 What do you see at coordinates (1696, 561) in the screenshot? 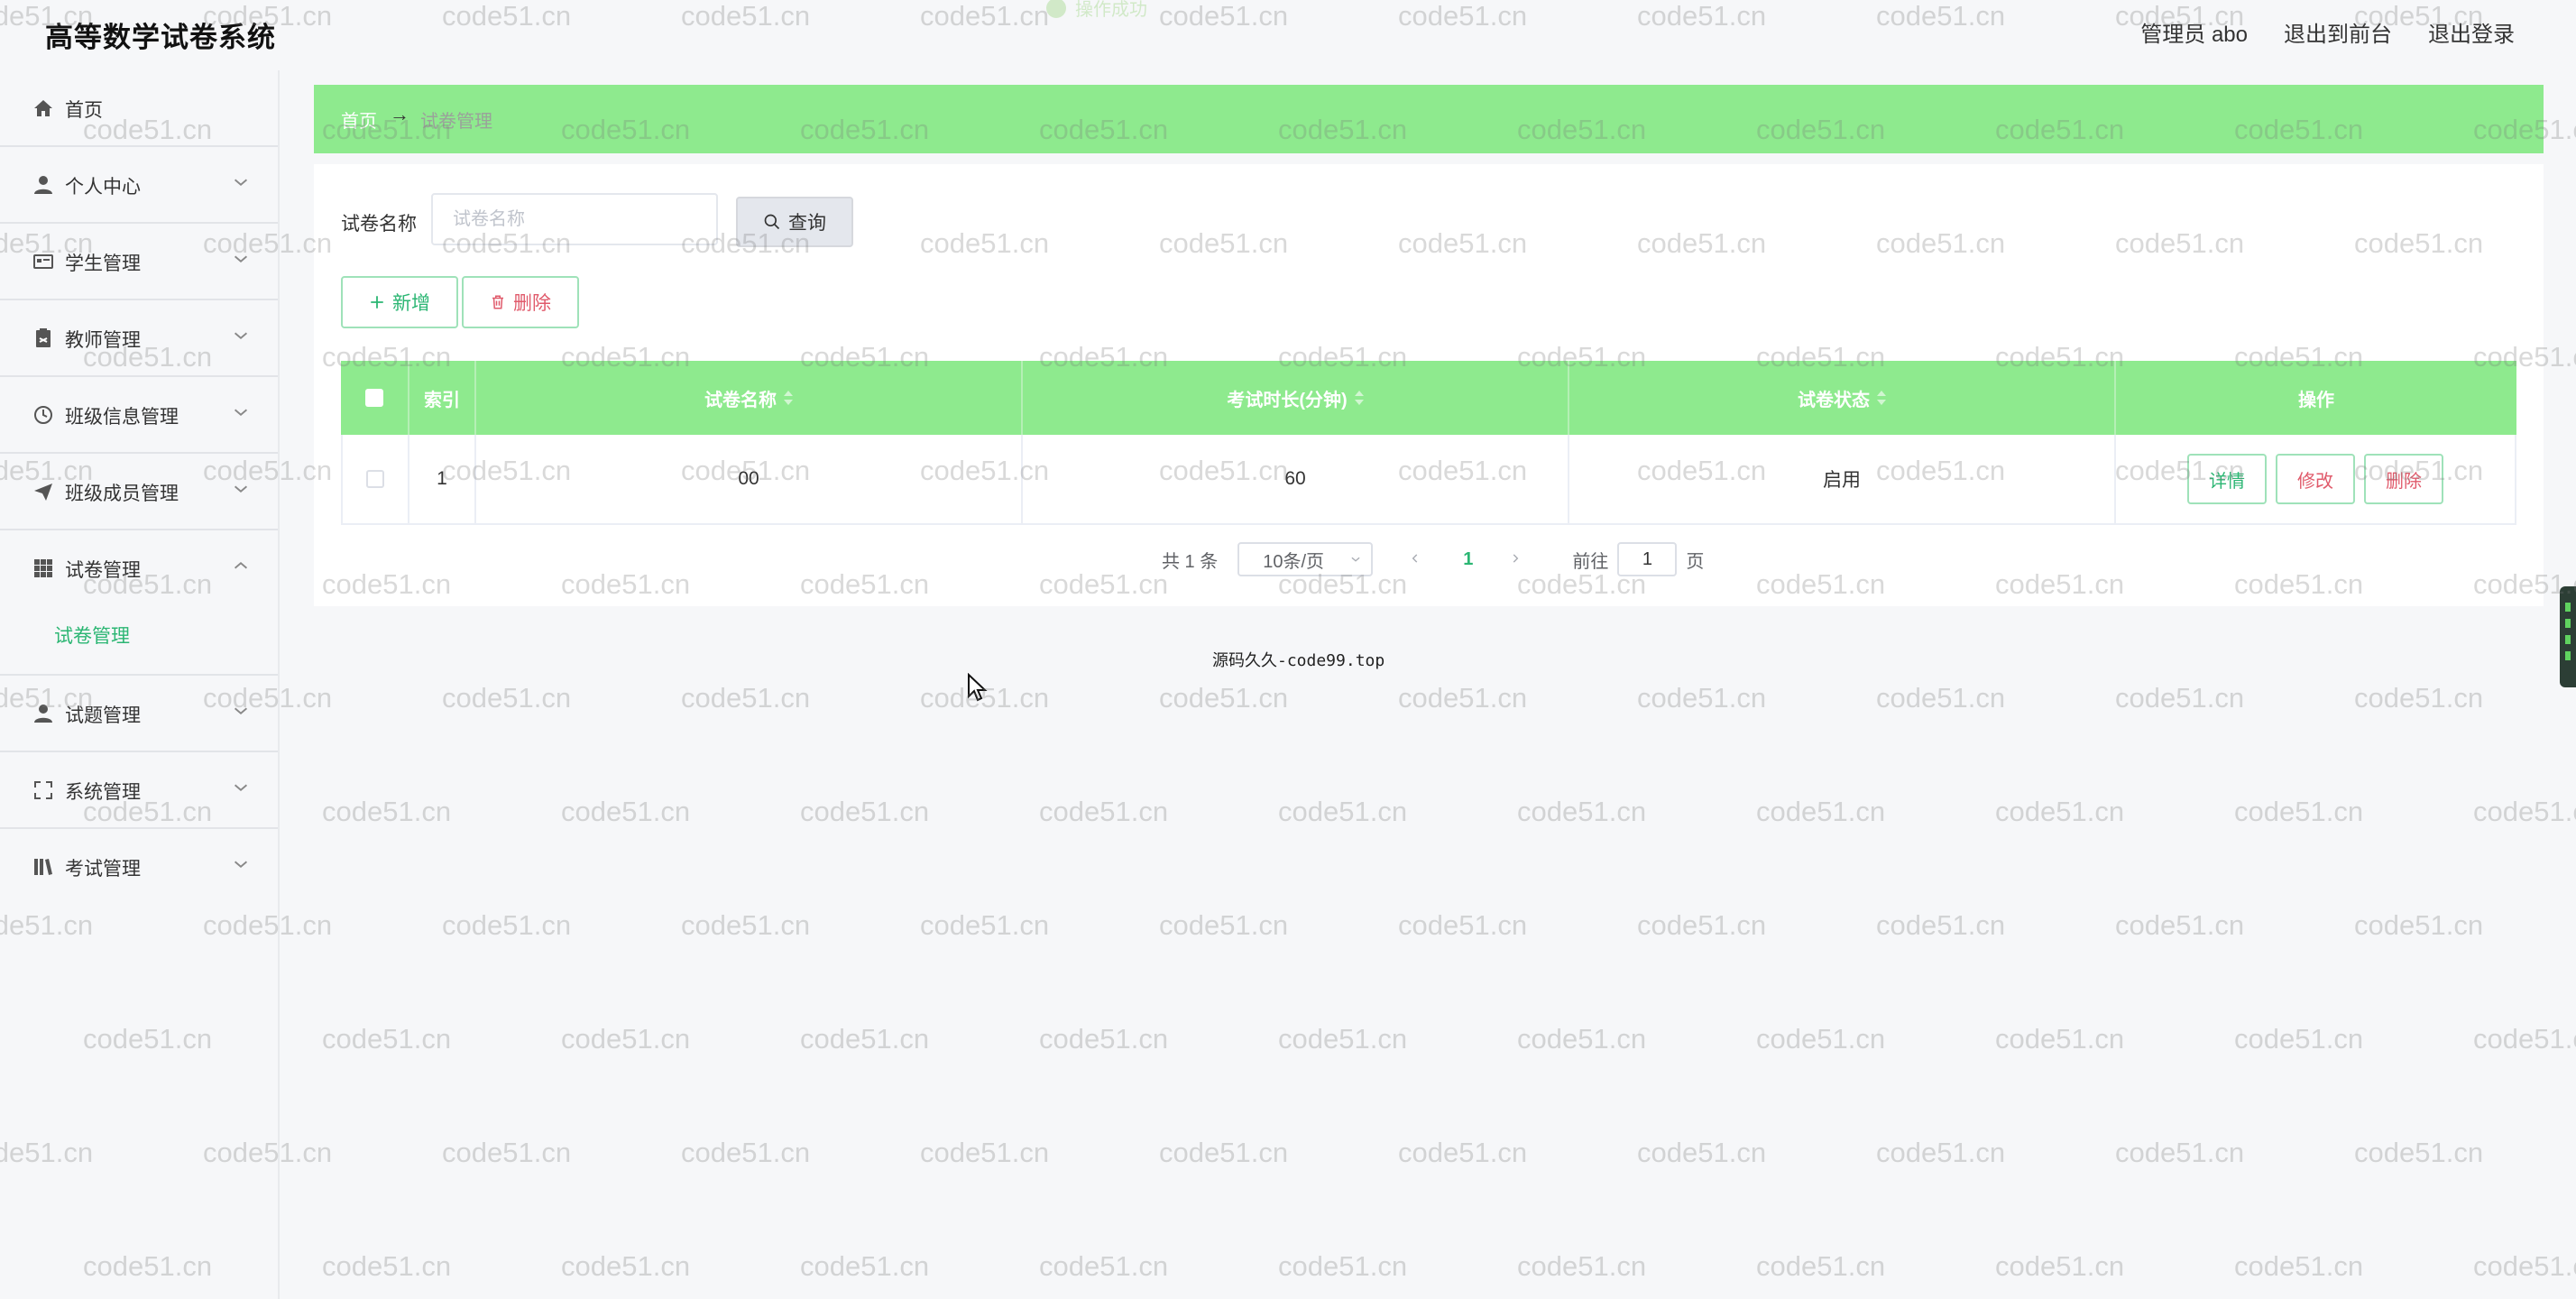
I see `goto-page-unit: 页` at bounding box center [1696, 561].